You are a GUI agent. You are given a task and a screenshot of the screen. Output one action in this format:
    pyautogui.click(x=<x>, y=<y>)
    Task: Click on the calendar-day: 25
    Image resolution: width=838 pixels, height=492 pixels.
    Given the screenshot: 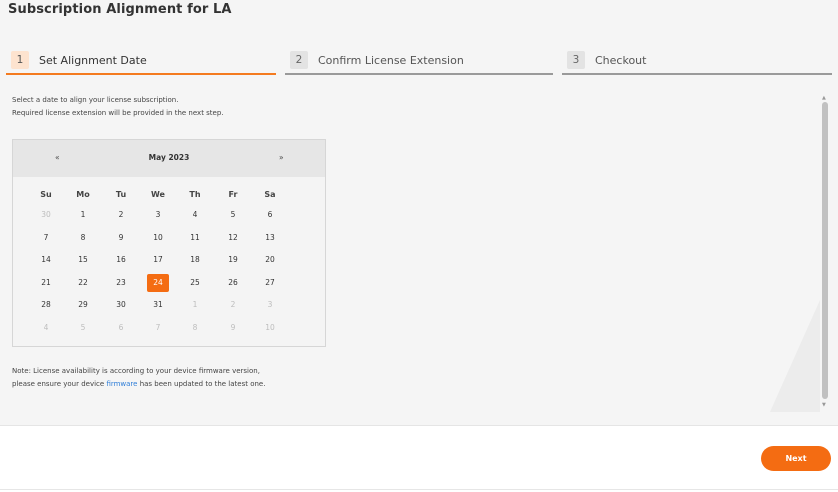 What is the action you would take?
    pyautogui.click(x=195, y=283)
    